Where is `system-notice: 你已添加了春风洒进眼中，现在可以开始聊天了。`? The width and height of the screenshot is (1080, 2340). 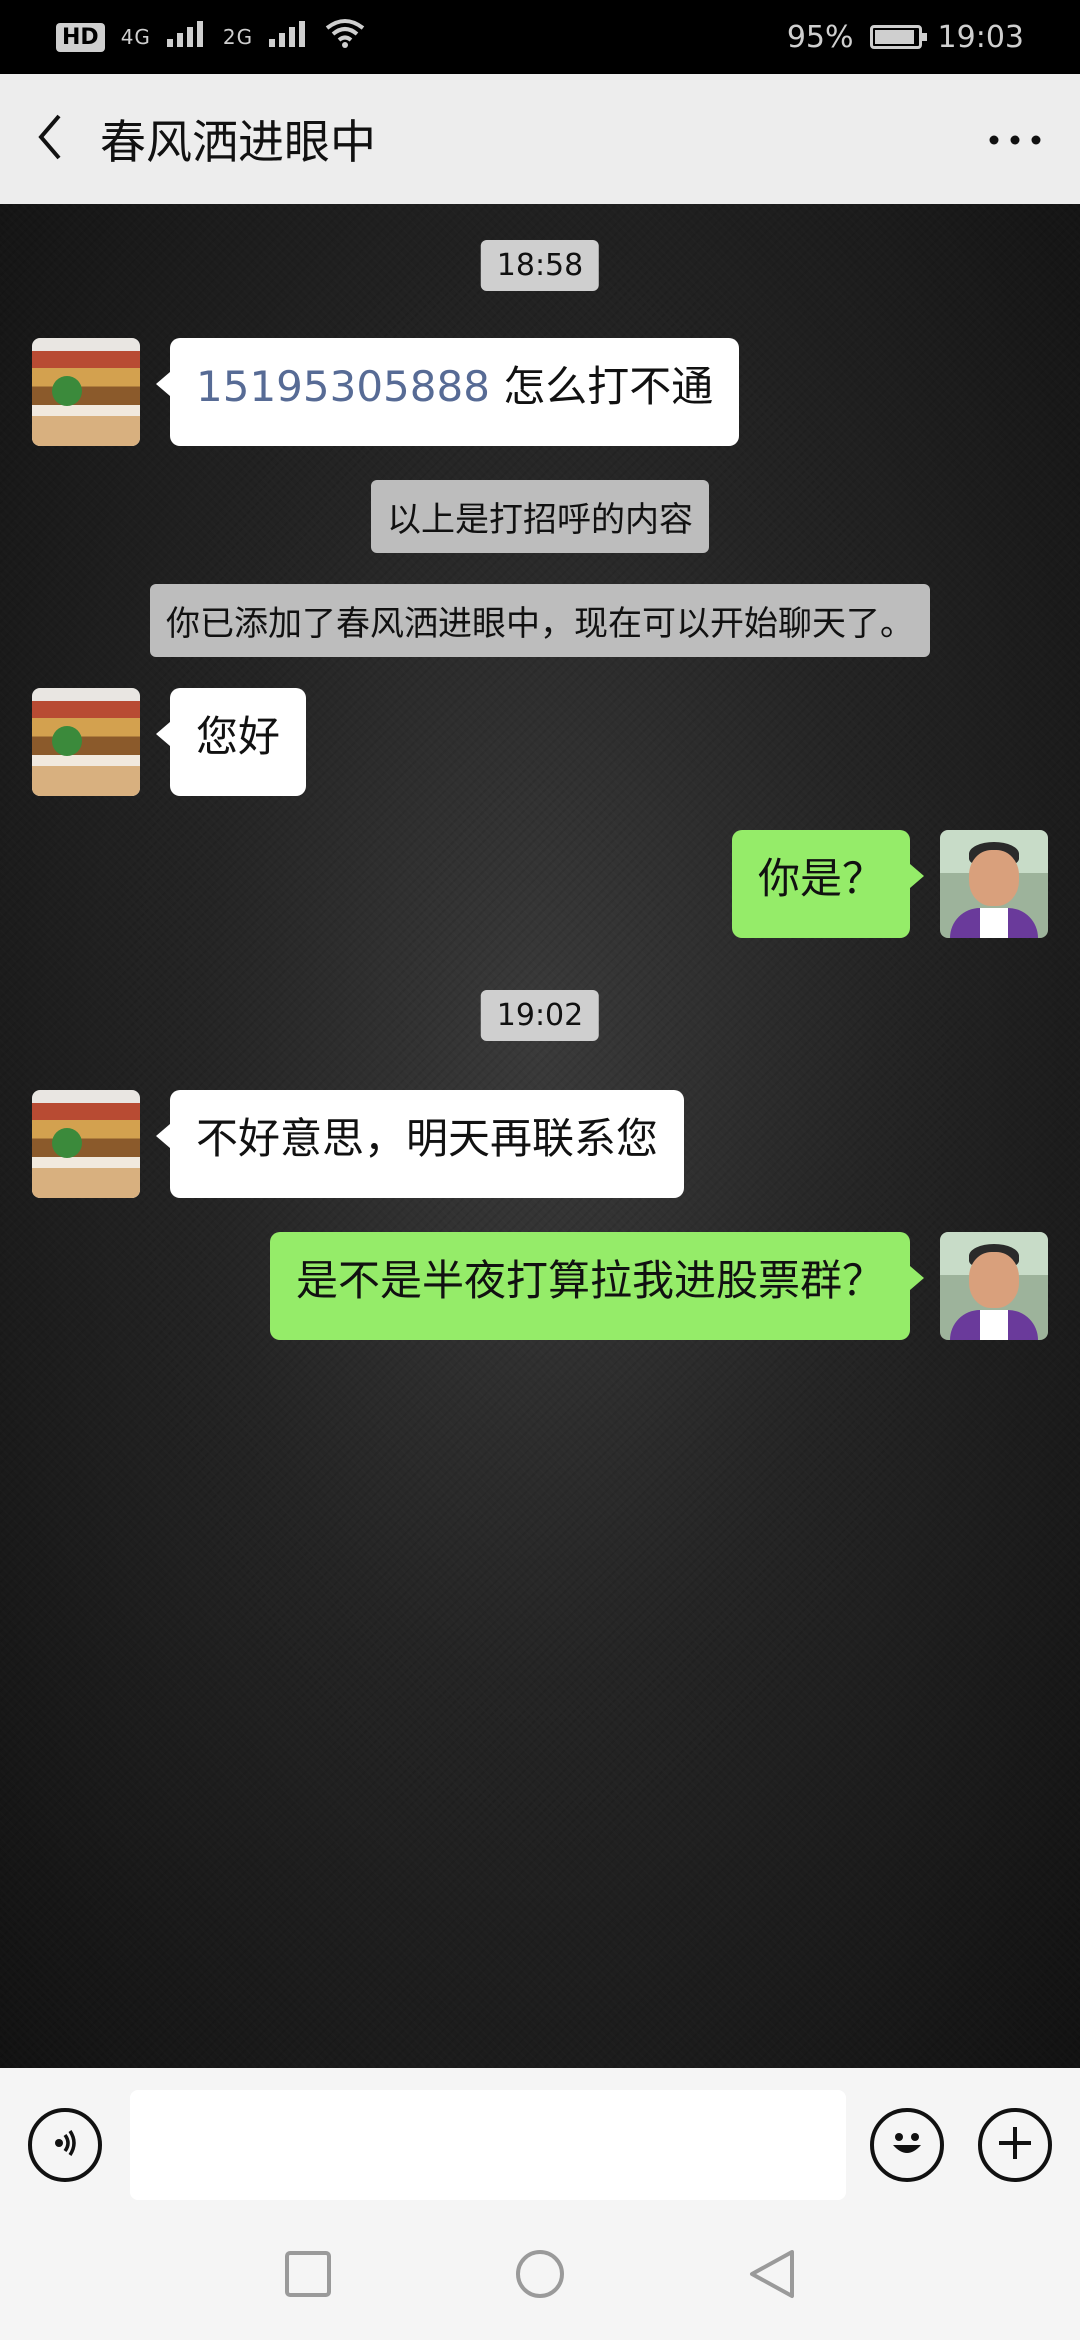 system-notice: 你已添加了春风洒进眼中，现在可以开始聊天了。 is located at coordinates (540, 620).